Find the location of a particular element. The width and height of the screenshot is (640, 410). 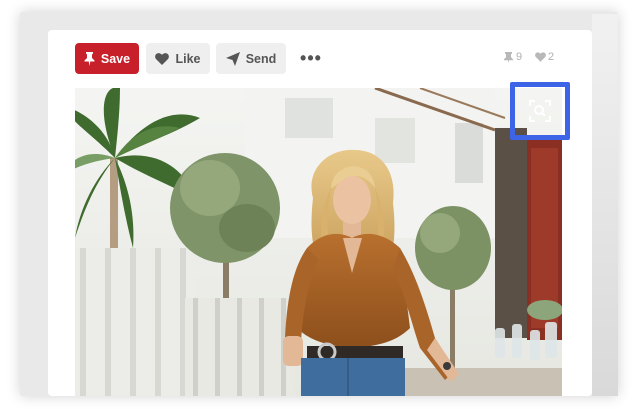

send-button: Send is located at coordinates (251, 58).